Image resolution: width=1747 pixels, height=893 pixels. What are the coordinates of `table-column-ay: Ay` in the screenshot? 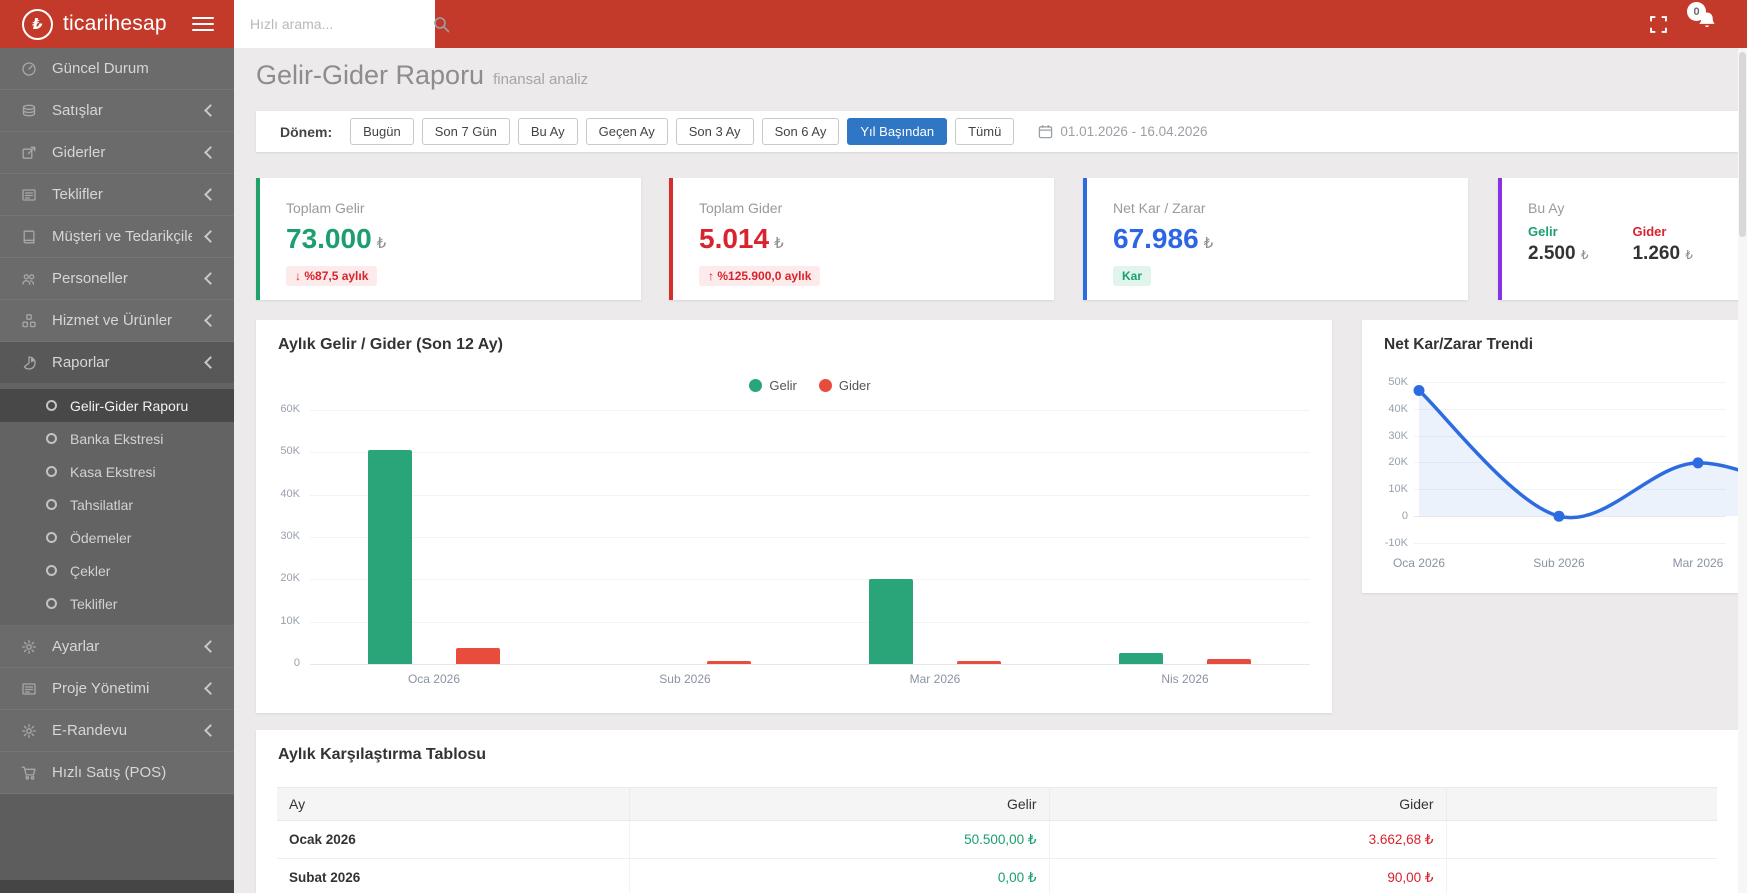 It's located at (453, 804).